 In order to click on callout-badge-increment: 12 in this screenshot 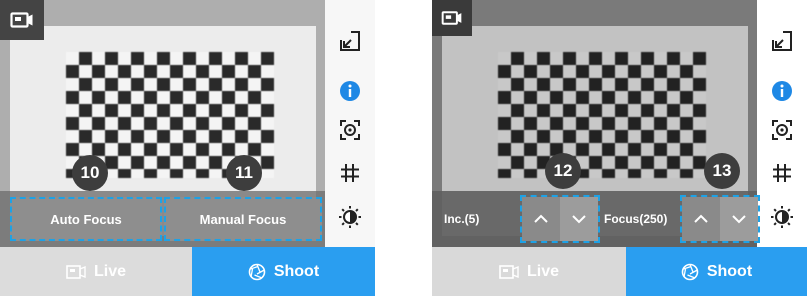, I will do `click(563, 171)`.